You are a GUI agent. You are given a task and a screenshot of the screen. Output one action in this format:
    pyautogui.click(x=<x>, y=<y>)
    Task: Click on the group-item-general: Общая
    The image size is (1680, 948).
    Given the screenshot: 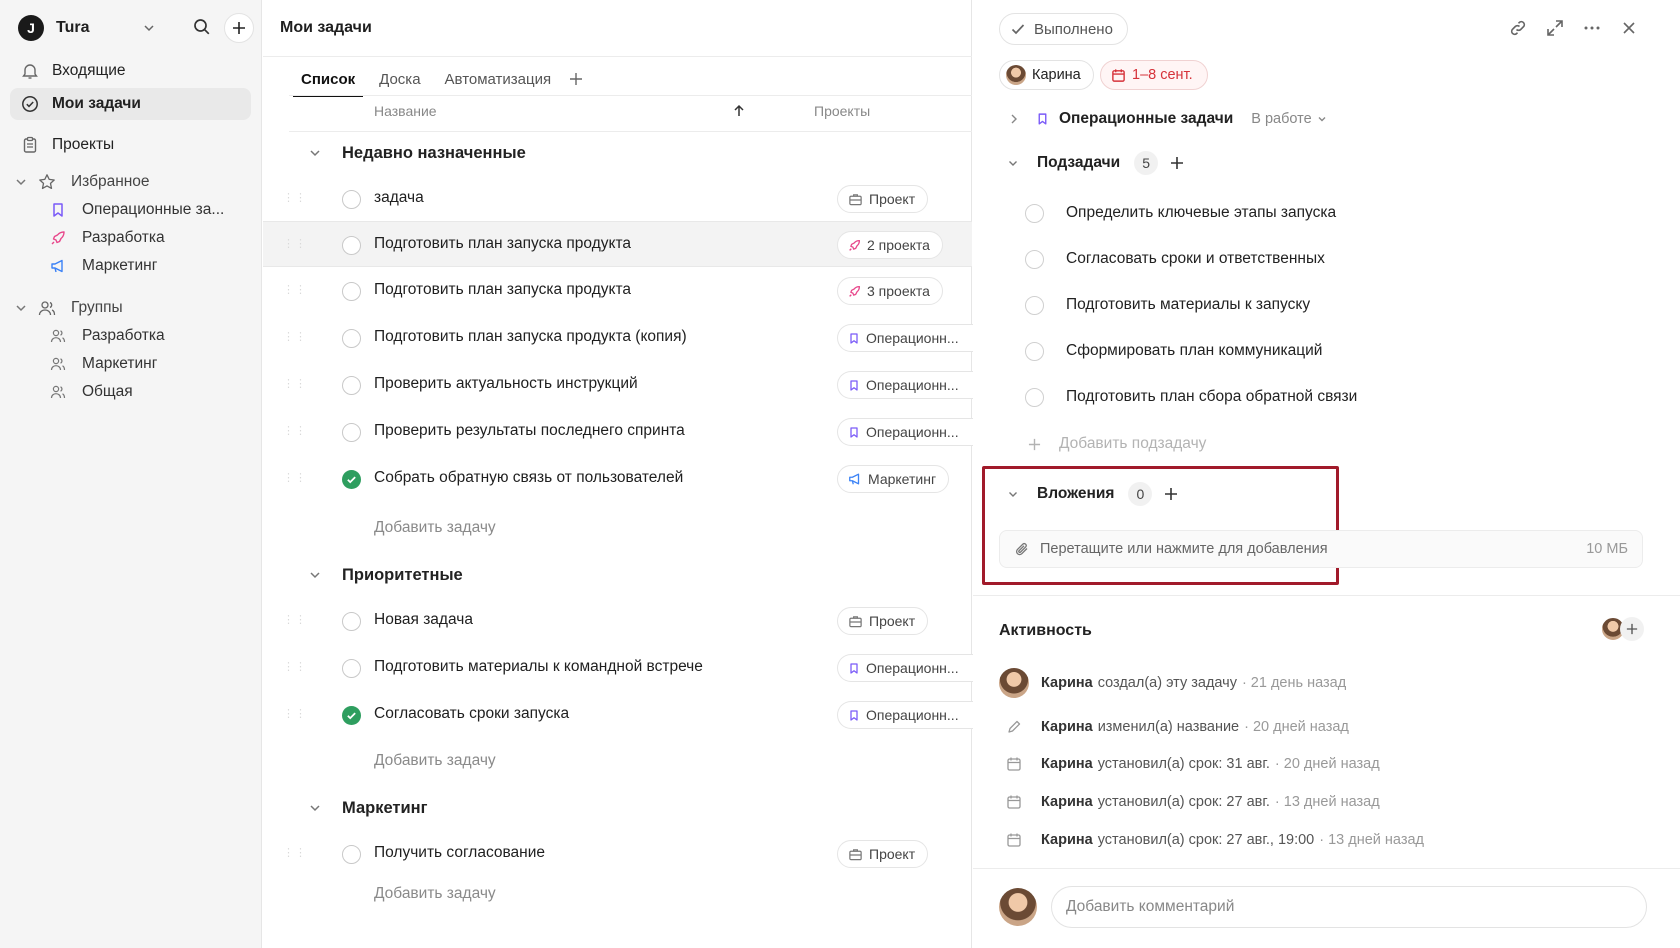 What is the action you would take?
    pyautogui.click(x=91, y=392)
    